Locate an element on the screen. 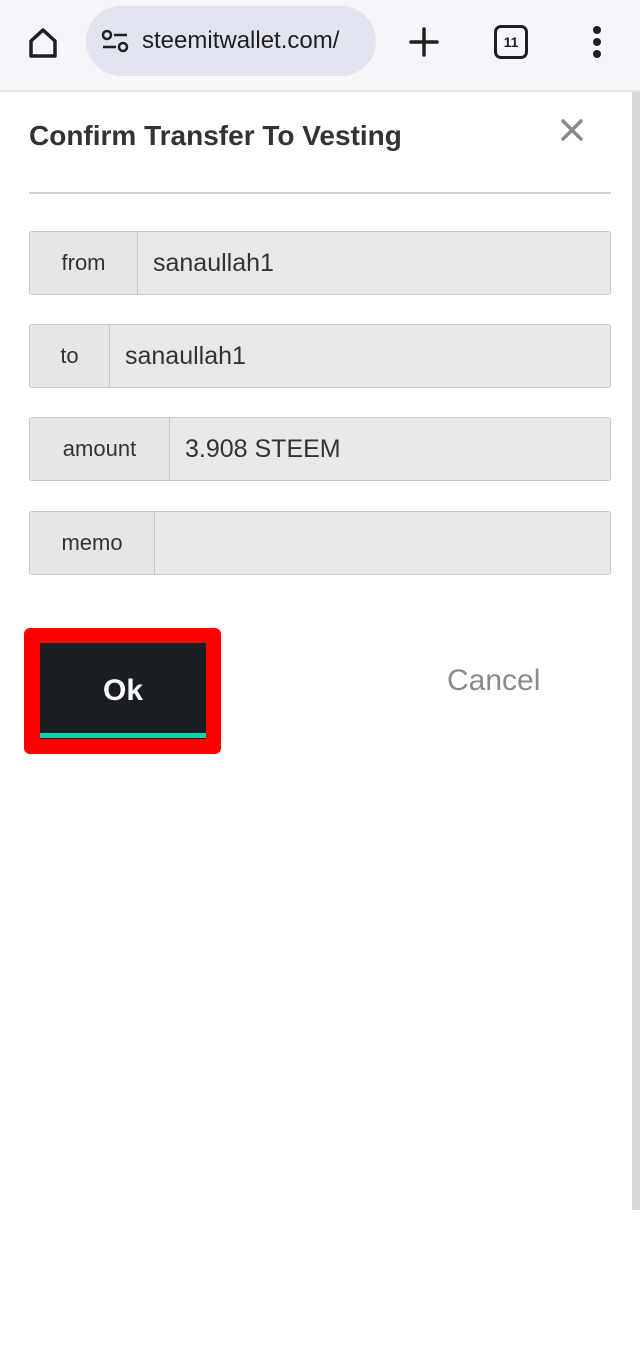 This screenshot has width=640, height=1359. browser-toolbar: steemitwallet.com/ 11 is located at coordinates (320, 45).